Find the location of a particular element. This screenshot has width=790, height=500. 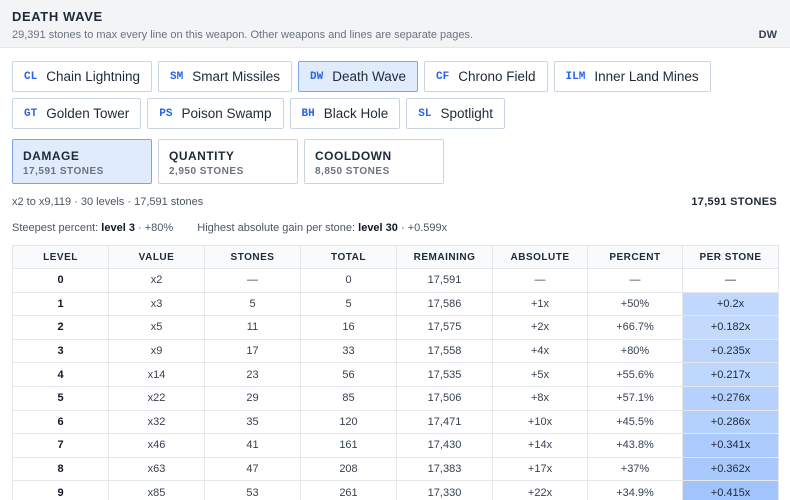

column-header-value: VALUE is located at coordinates (156, 257).